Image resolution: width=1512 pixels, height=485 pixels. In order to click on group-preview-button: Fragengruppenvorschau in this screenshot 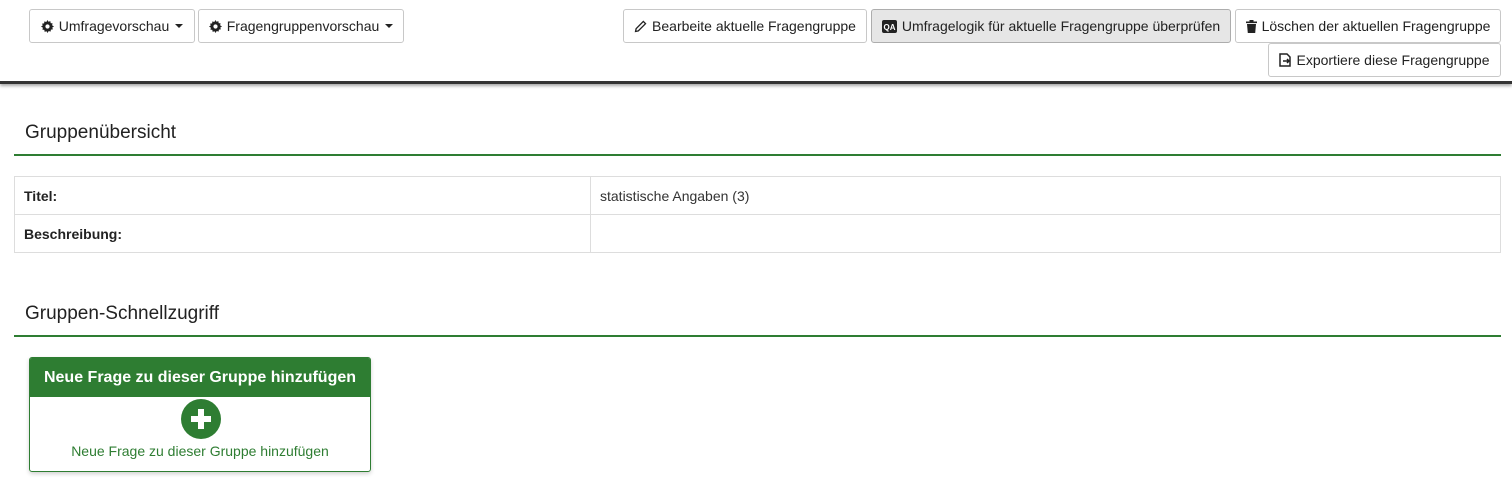, I will do `click(301, 26)`.